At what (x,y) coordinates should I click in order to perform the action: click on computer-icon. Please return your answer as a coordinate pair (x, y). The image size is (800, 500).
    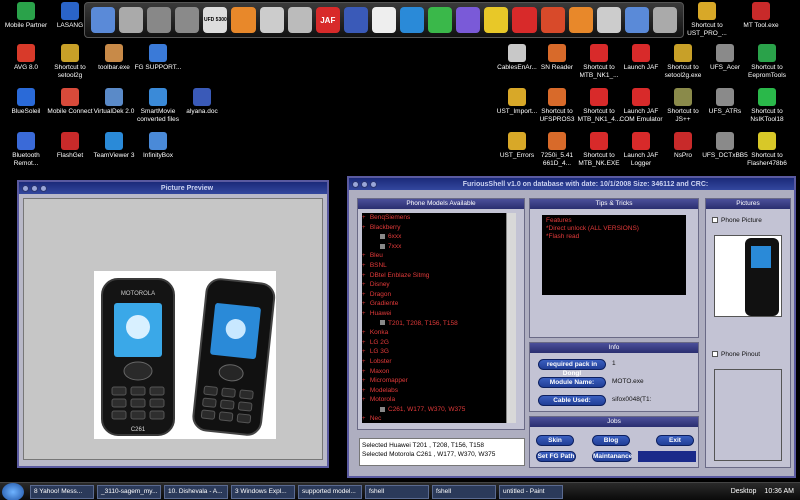
    Looking at the image, I should click on (103, 20).